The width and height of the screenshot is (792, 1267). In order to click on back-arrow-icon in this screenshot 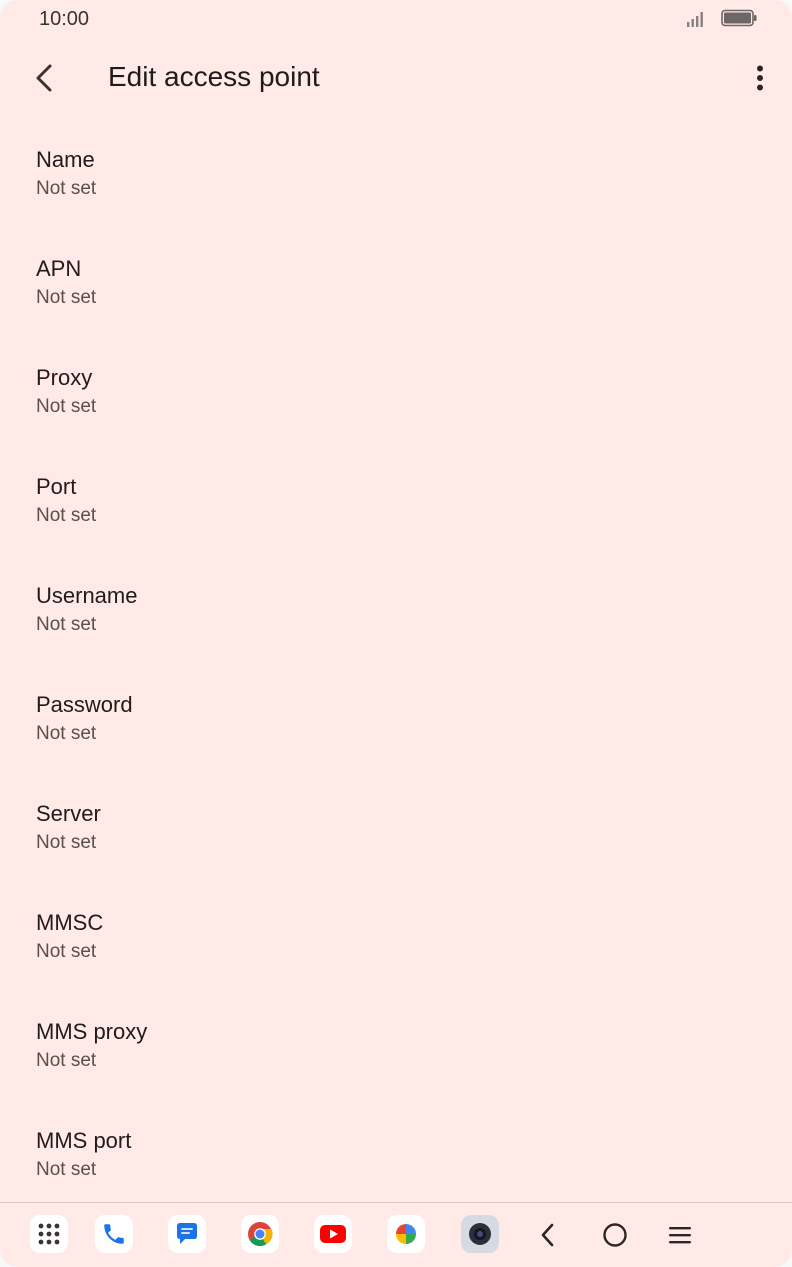, I will do `click(44, 78)`.